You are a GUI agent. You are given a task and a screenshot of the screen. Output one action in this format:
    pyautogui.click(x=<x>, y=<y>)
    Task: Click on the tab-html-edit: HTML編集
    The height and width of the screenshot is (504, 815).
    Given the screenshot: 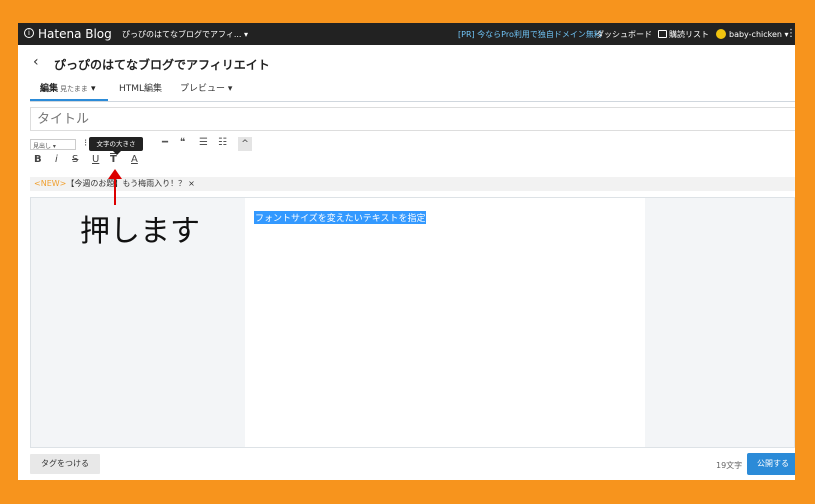 What is the action you would take?
    pyautogui.click(x=140, y=87)
    